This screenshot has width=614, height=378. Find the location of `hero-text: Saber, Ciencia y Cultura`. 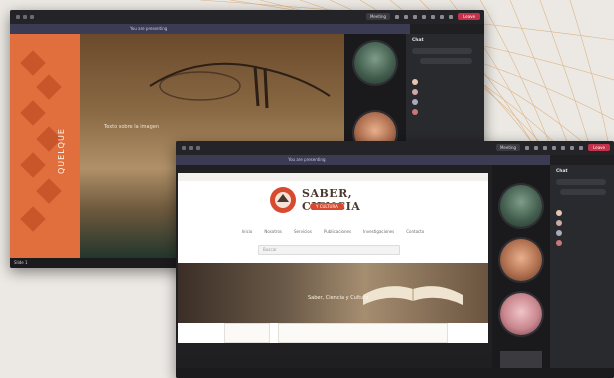

hero-text: Saber, Ciencia y Cultura is located at coordinates (338, 298).